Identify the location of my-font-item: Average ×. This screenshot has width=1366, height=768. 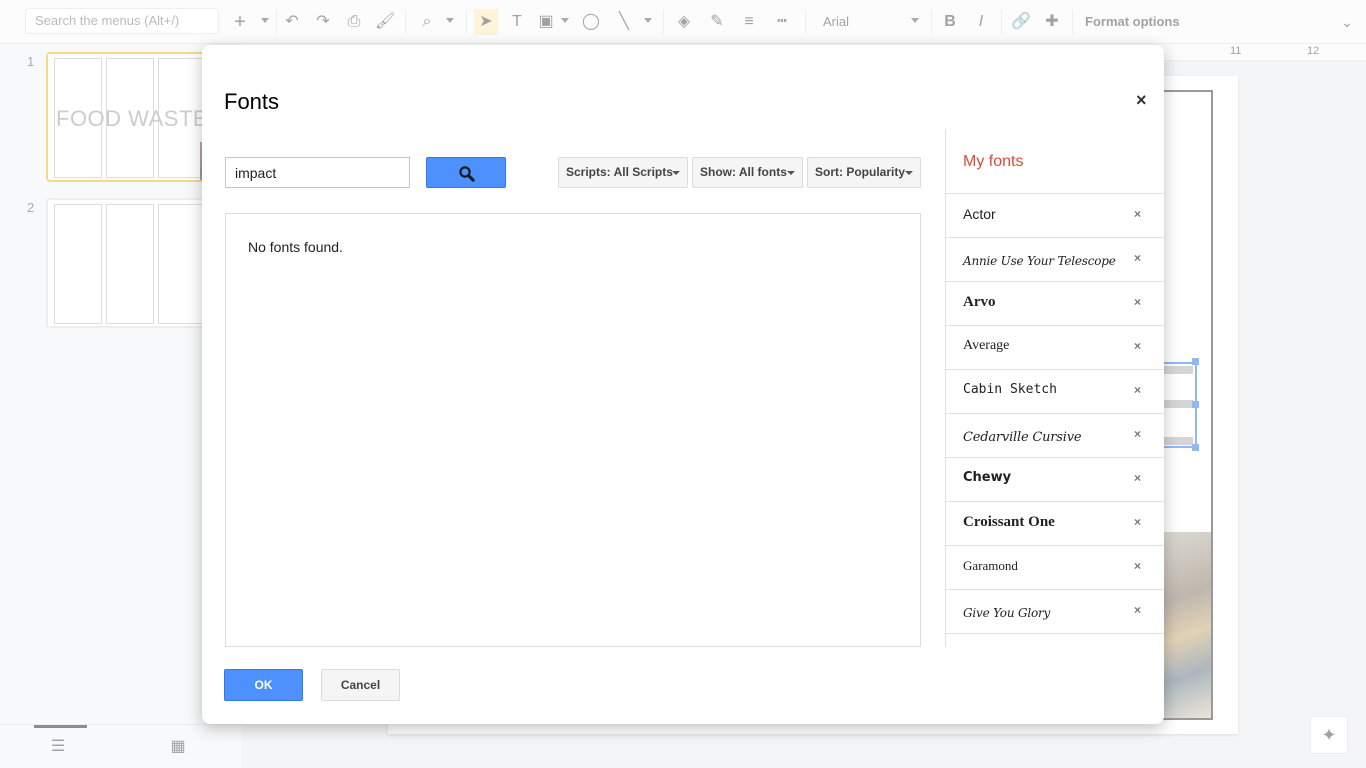
(1055, 348).